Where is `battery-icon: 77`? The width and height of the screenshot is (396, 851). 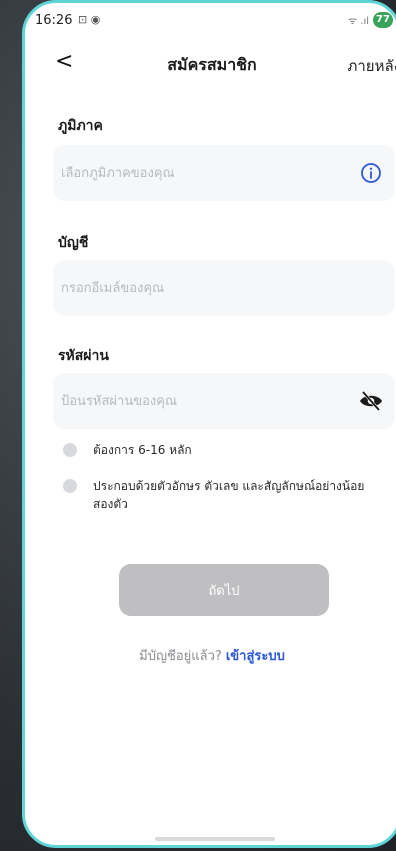 battery-icon: 77 is located at coordinates (383, 20).